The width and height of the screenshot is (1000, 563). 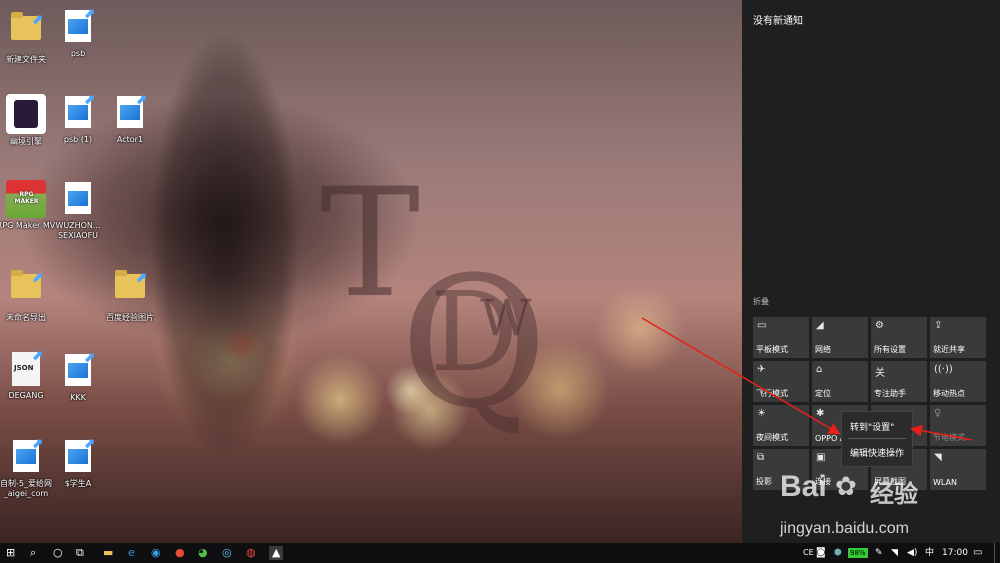 What do you see at coordinates (78, 230) in the screenshot?
I see `desktop-icon-label: WUZHON... SEXIAOFU` at bounding box center [78, 230].